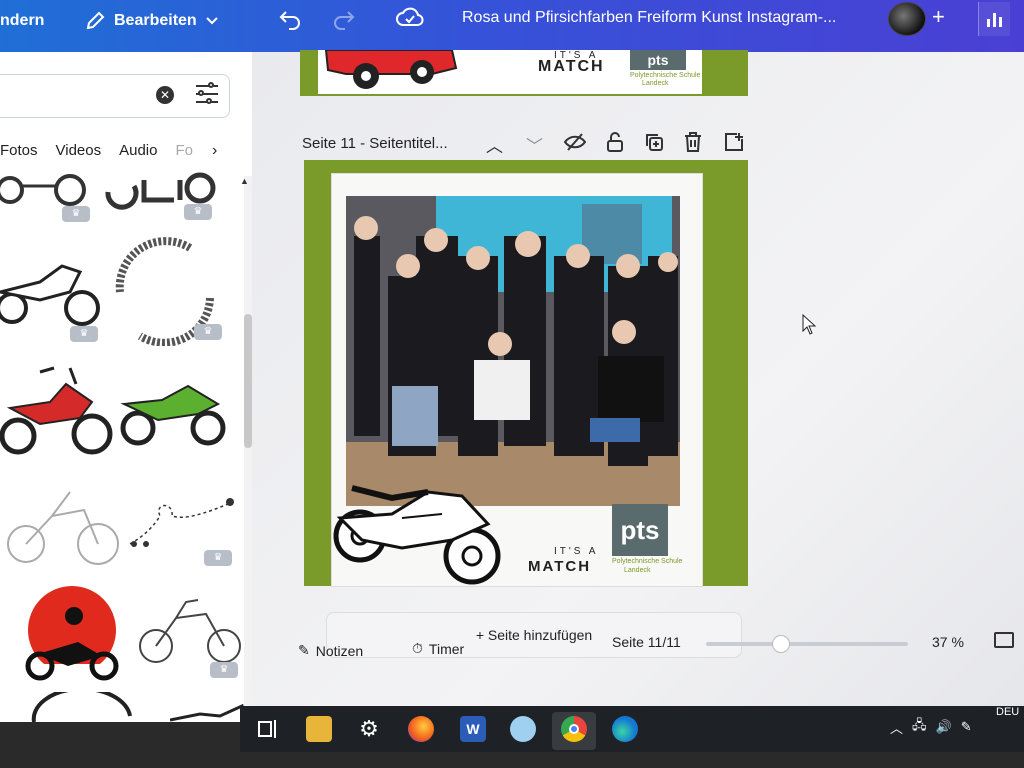  I want to click on sport-motorcycle-illustration, so click(417, 535).